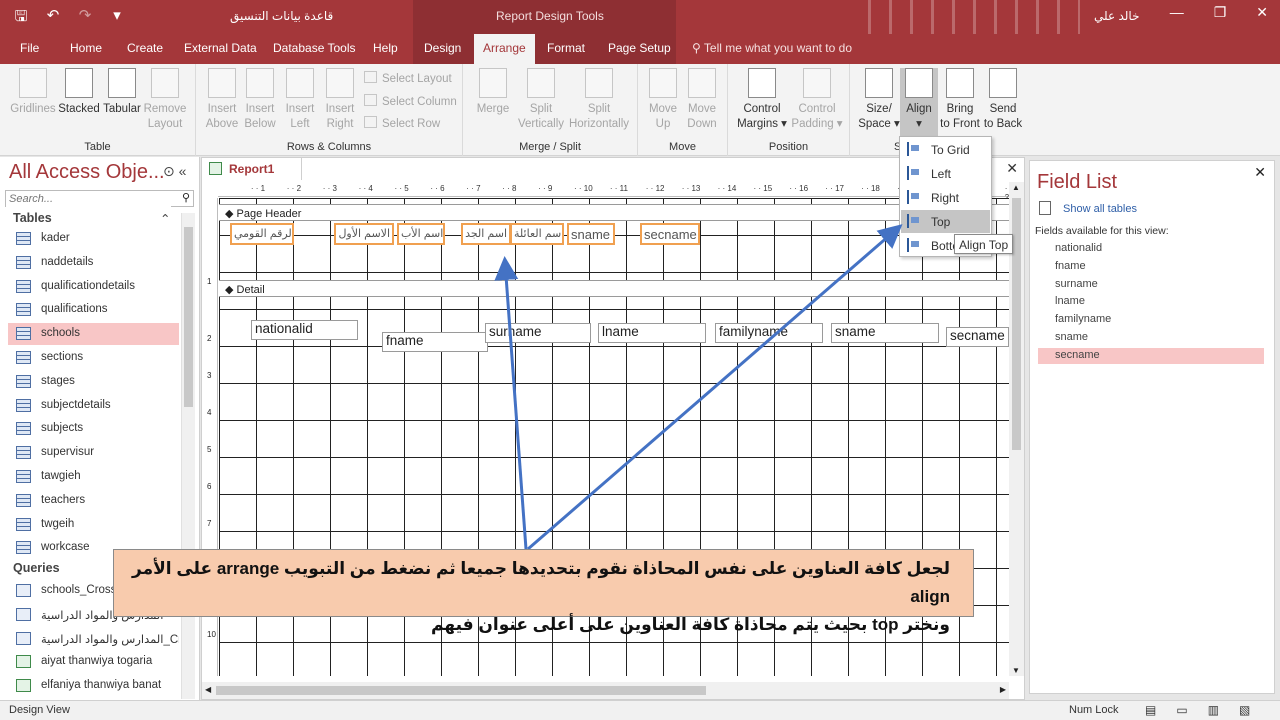  Describe the element at coordinates (769, 333) in the screenshot. I see `detail-textbox: familyname` at that location.